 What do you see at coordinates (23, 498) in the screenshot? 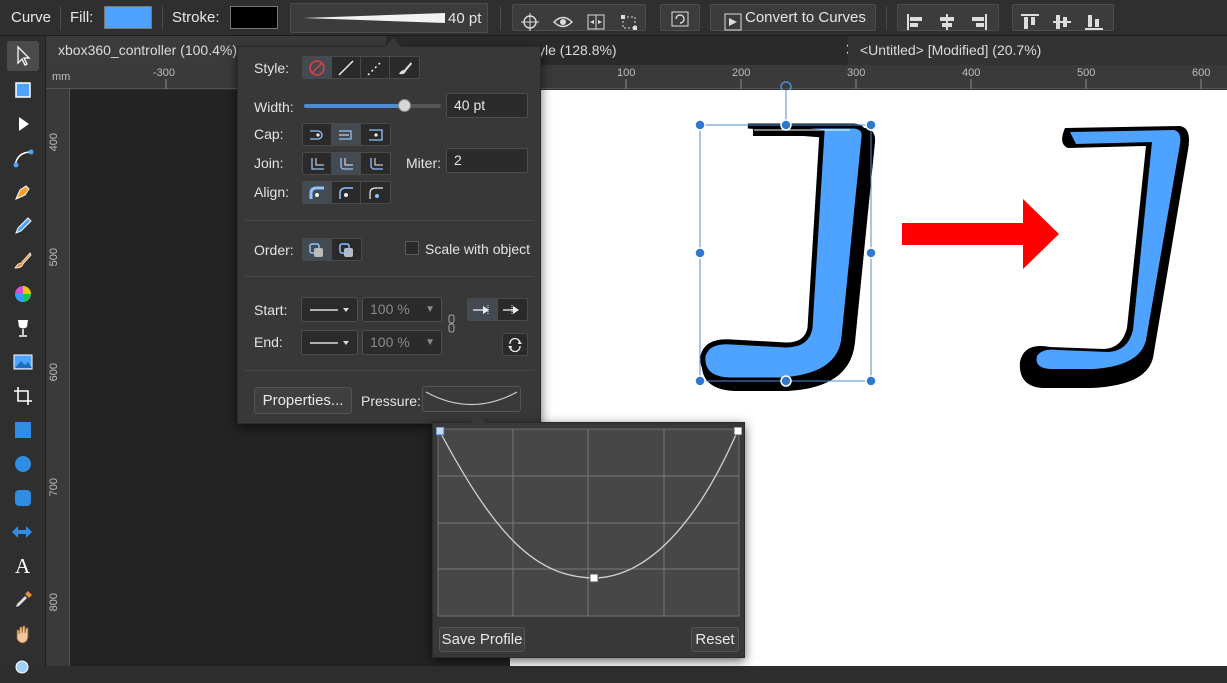
I see `rounded-rectangle-tool` at bounding box center [23, 498].